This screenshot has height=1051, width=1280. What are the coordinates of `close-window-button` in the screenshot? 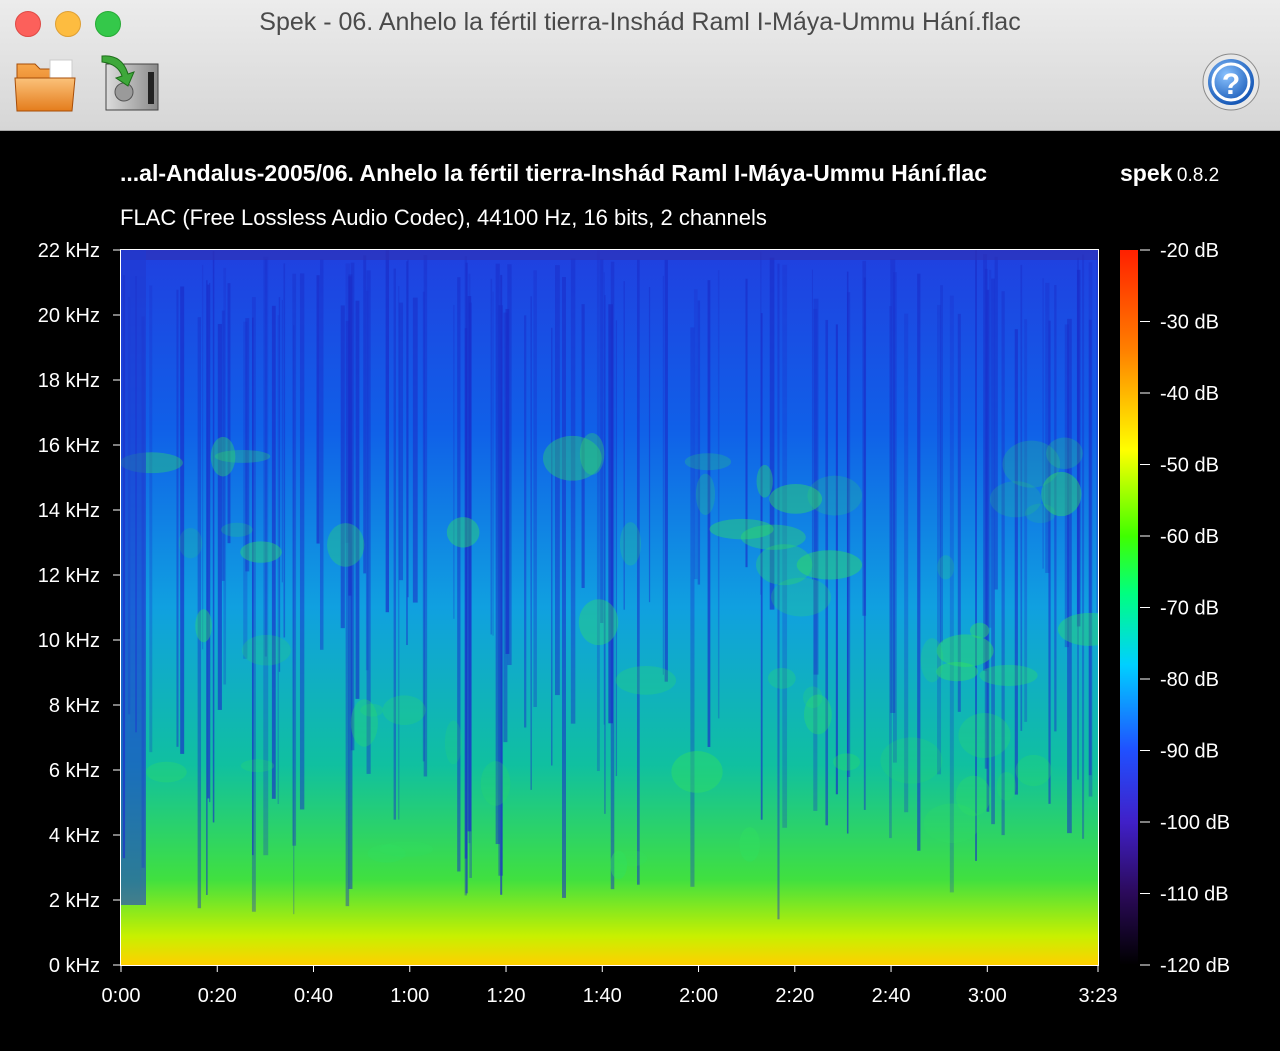 It's located at (28, 24).